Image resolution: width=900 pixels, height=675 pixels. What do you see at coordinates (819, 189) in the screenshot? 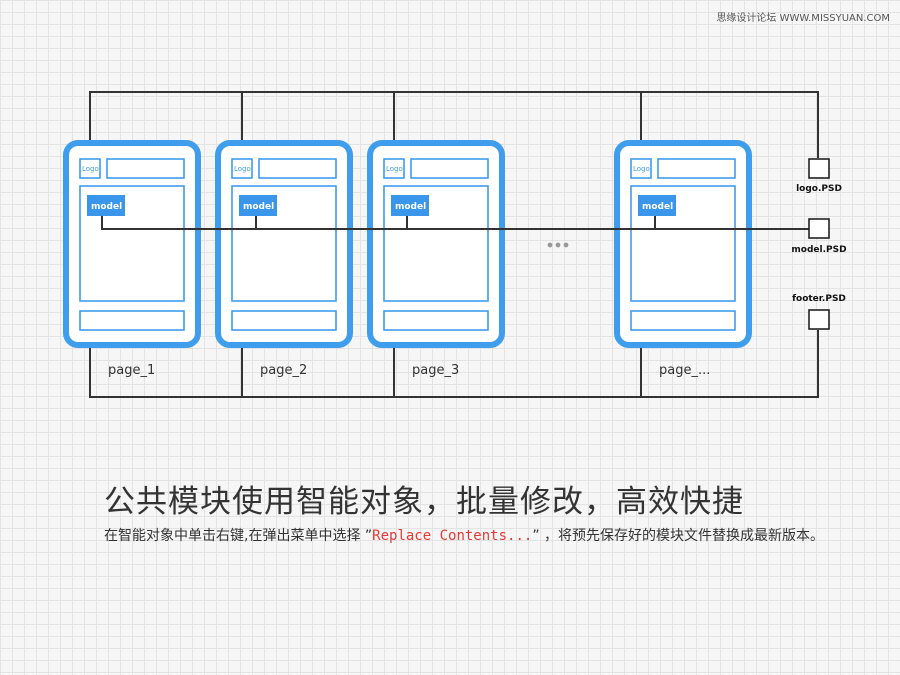
I see `logo-psd-label: logo.PSD` at bounding box center [819, 189].